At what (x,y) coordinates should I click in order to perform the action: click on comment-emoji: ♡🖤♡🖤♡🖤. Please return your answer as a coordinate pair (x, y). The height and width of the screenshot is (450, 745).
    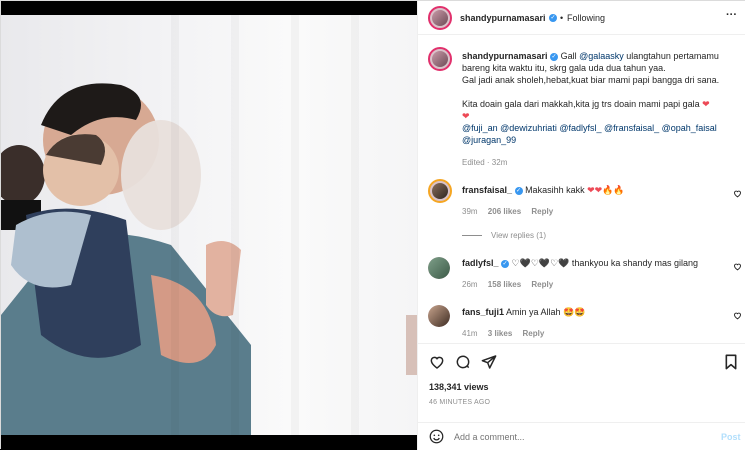
    Looking at the image, I should click on (540, 263).